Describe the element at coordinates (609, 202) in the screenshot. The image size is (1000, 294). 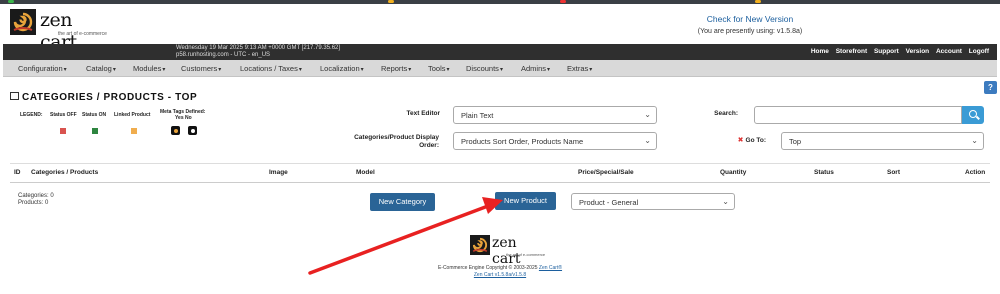
I see `product-type-value: Product - General` at that location.